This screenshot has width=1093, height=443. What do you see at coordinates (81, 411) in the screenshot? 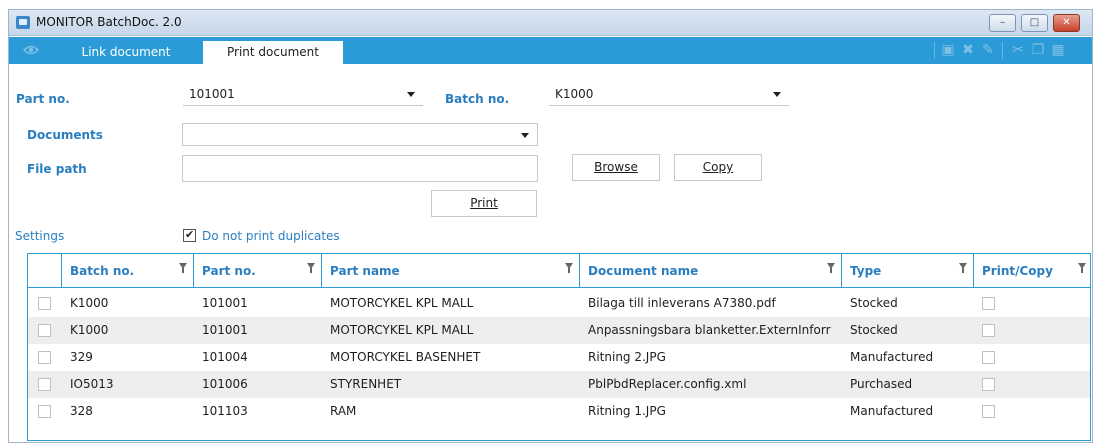
I see `cell-batch-no: 328` at bounding box center [81, 411].